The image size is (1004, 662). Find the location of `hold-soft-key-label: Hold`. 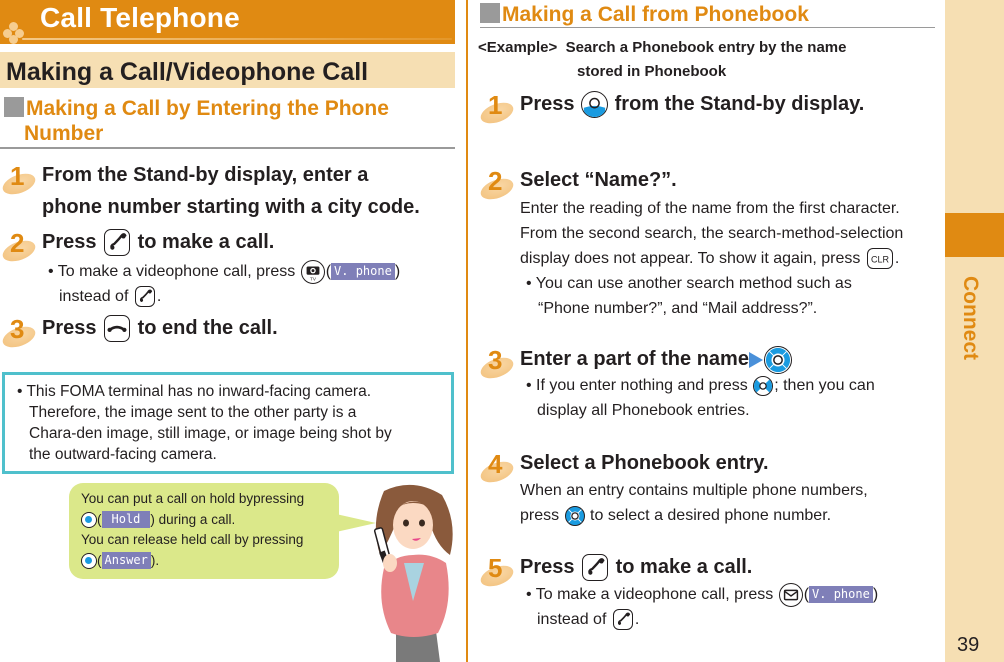

hold-soft-key-label: Hold is located at coordinates (126, 520).